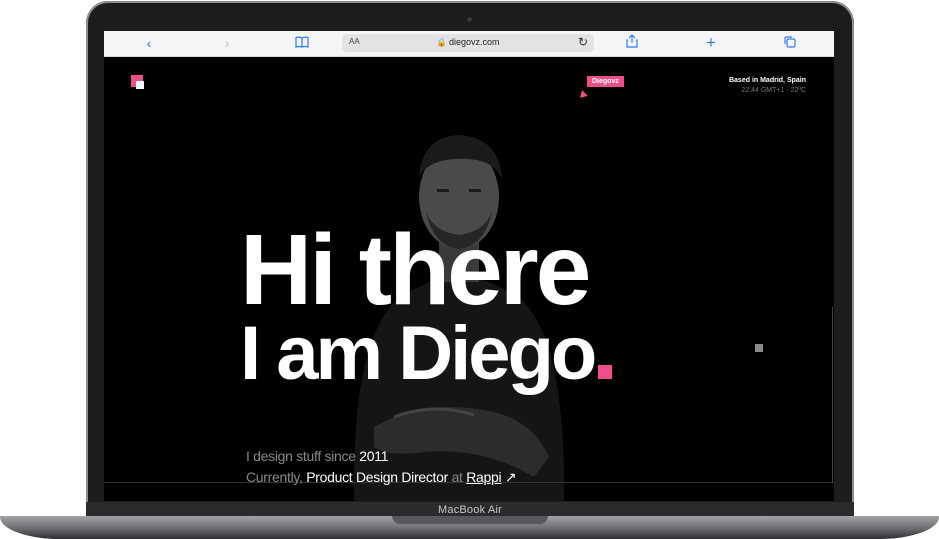 The height and width of the screenshot is (539, 939). I want to click on time-weather-text: 22:44 GMT+1 · 22ºC, so click(773, 90).